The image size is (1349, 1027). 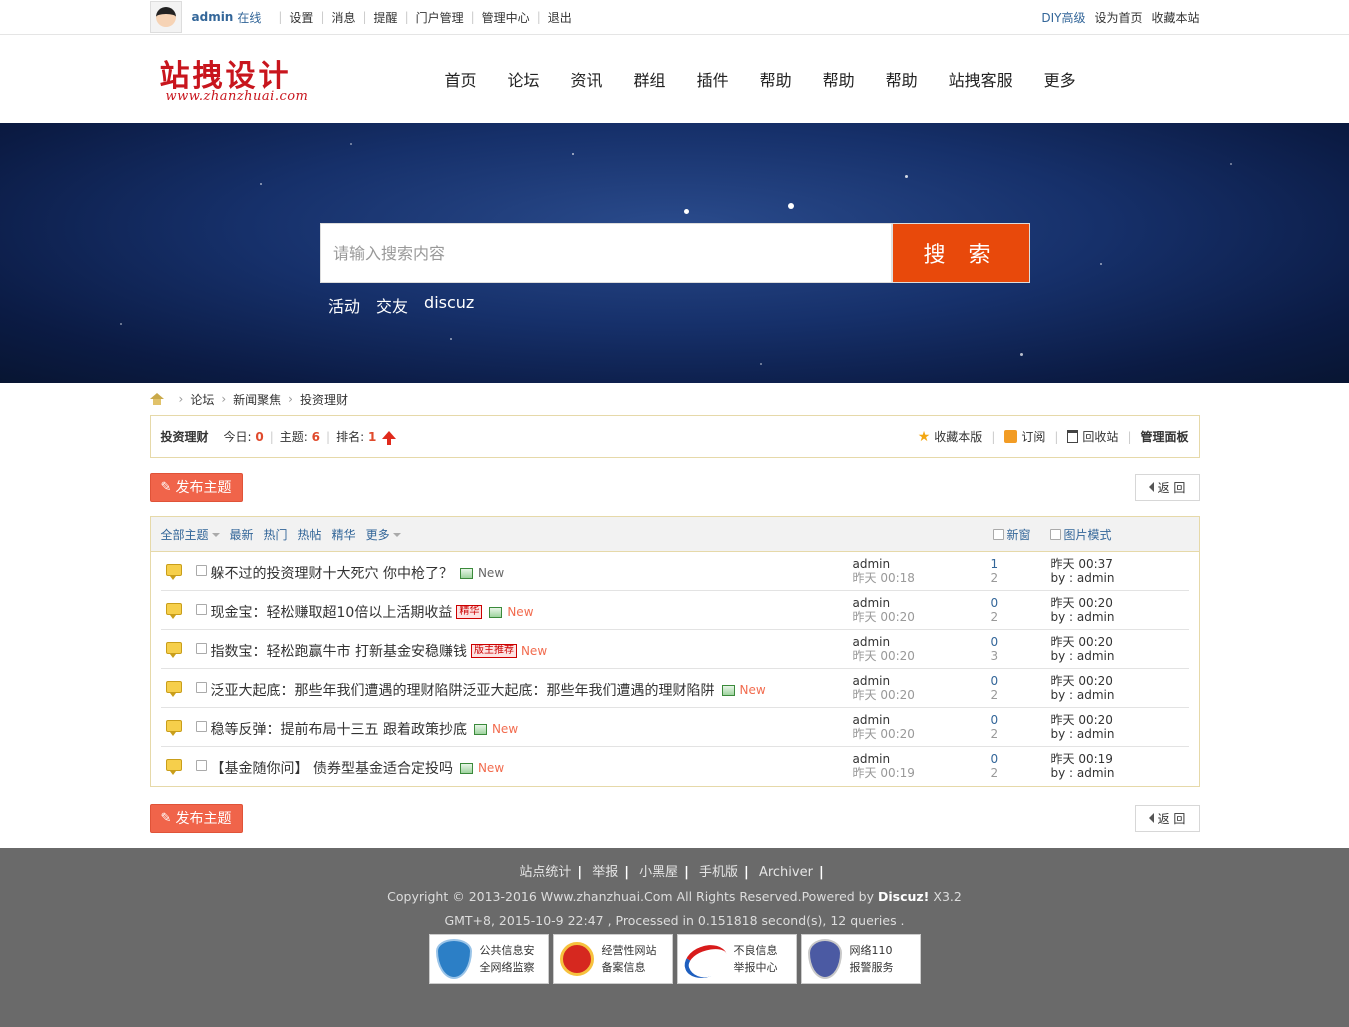 I want to click on last-post-time: 昨天 00:37, so click(x=1083, y=564).